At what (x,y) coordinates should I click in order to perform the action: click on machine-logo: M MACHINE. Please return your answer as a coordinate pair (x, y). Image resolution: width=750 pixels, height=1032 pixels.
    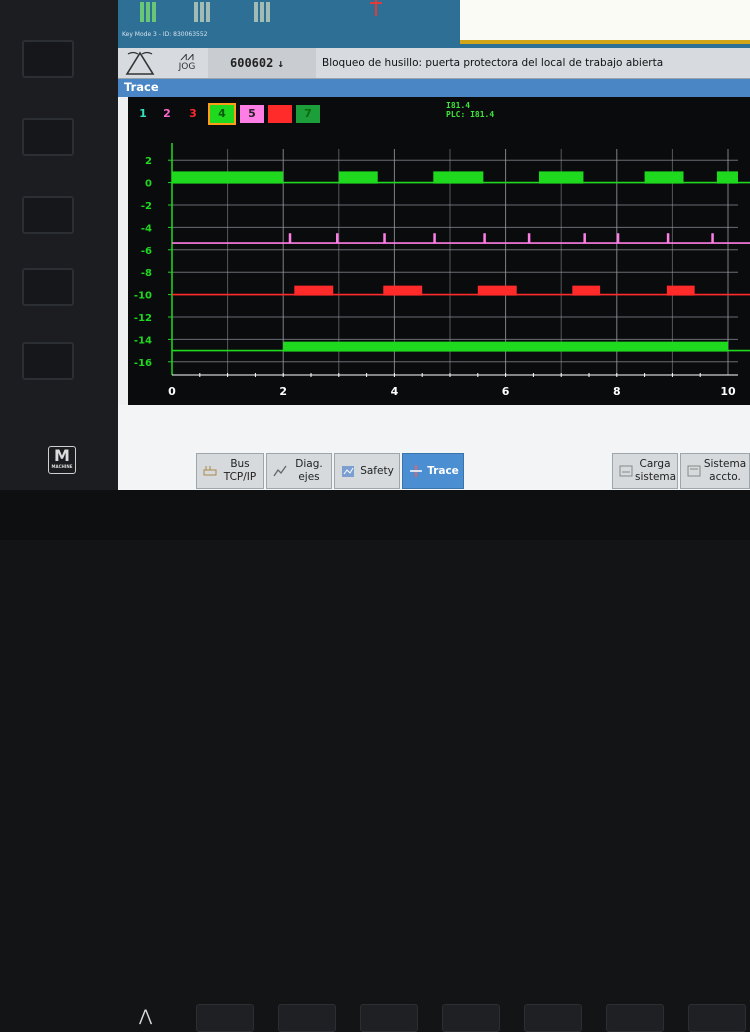
    Looking at the image, I should click on (62, 460).